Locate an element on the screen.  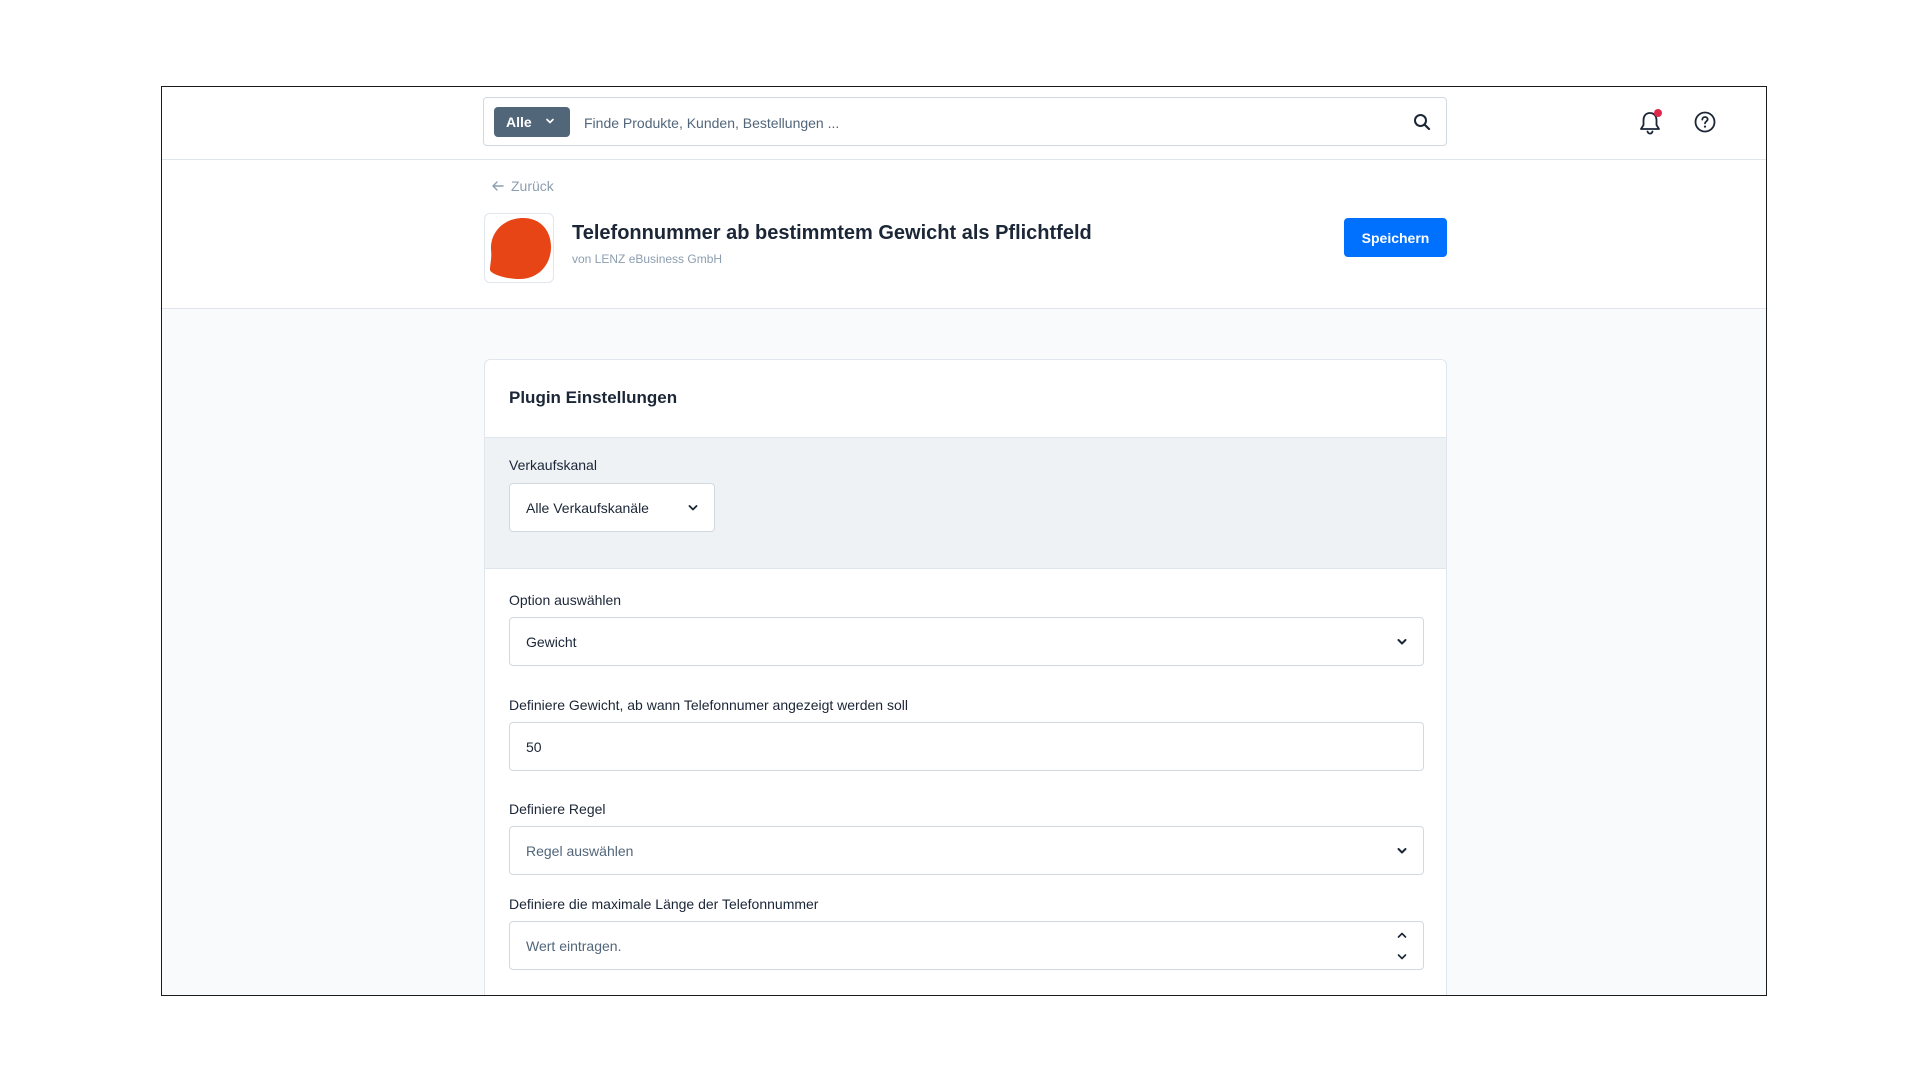
weight-input: 50 is located at coordinates (966, 746).